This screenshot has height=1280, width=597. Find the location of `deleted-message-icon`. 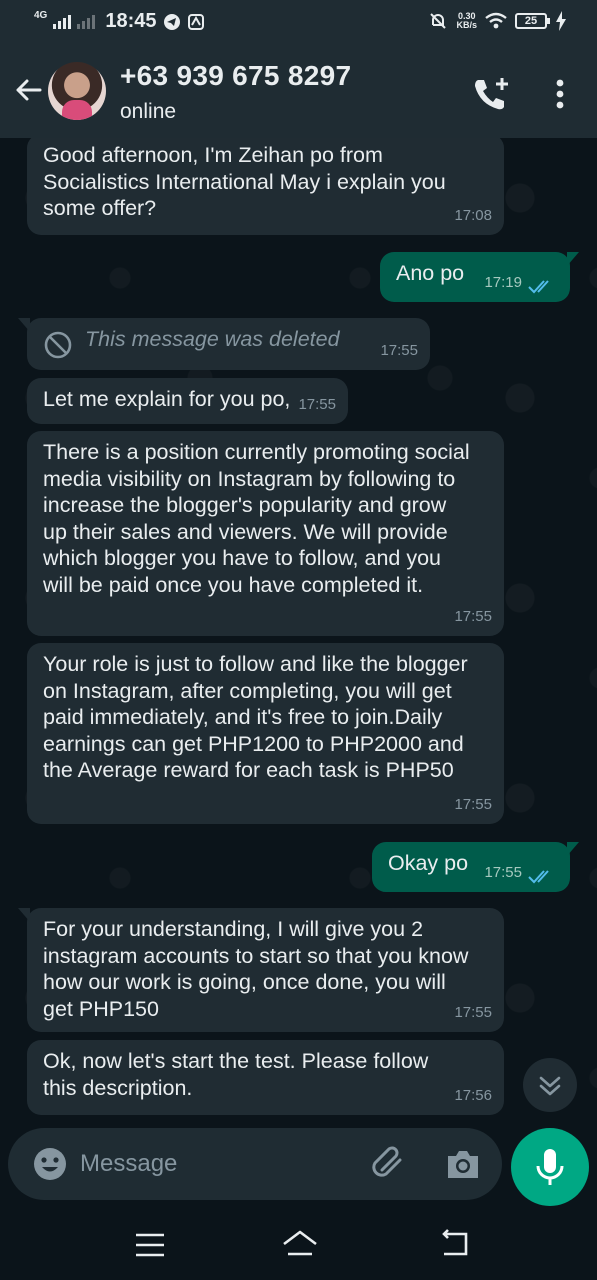

deleted-message-icon is located at coordinates (58, 345).